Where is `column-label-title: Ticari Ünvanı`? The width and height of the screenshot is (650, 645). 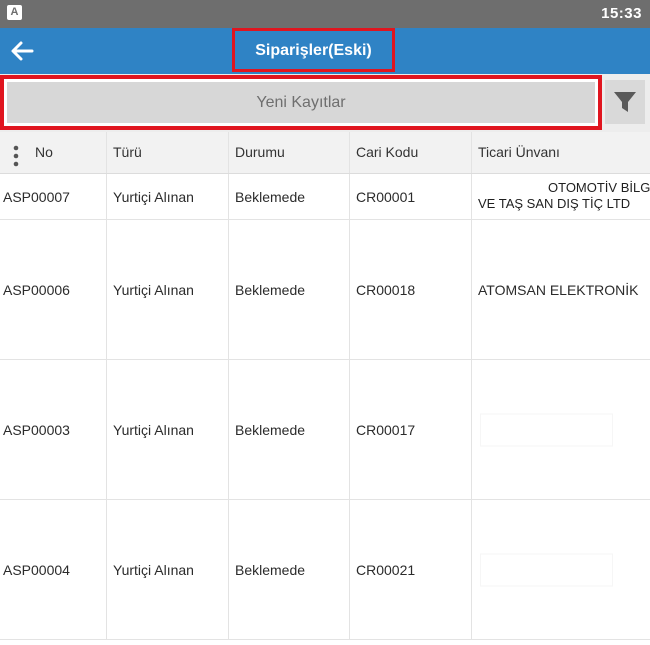 column-label-title: Ticari Ünvanı is located at coordinates (519, 152).